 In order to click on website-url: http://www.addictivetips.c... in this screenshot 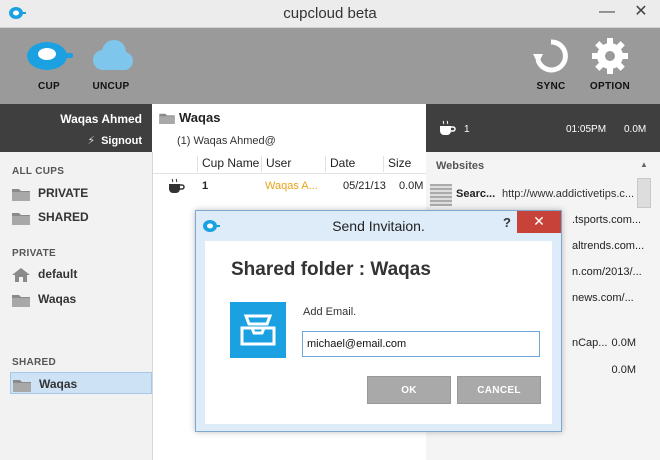, I will do `click(568, 194)`.